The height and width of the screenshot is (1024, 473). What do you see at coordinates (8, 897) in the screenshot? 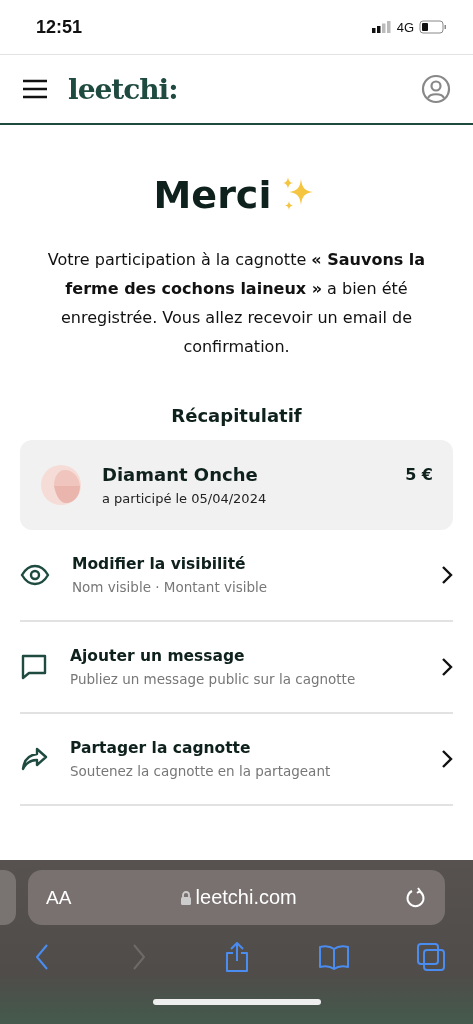
I see `previous-tab-edge` at bounding box center [8, 897].